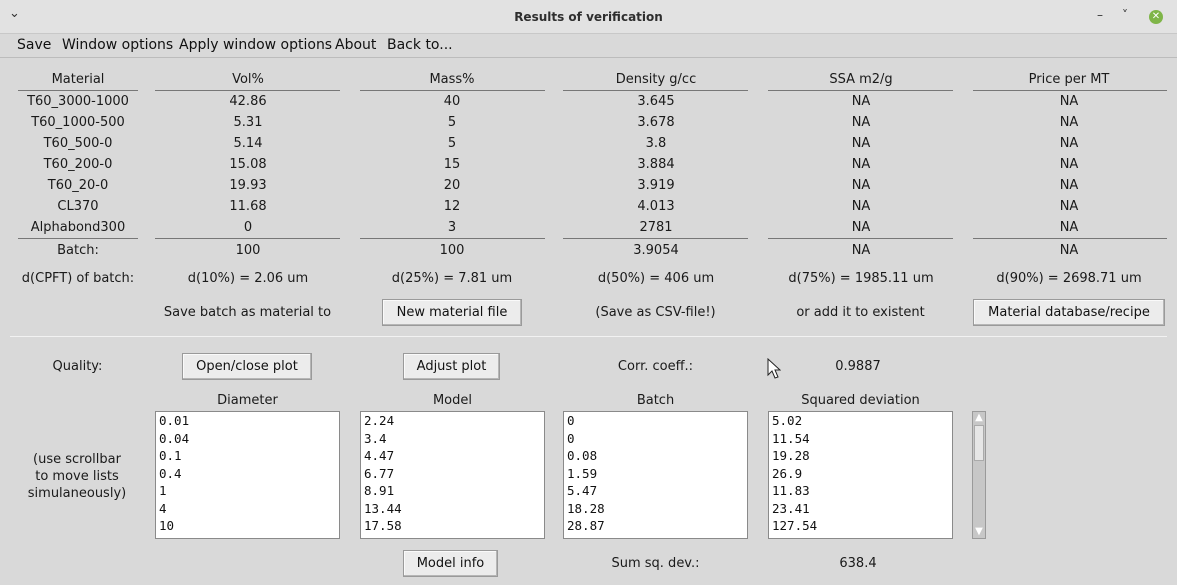  I want to click on scroll-down-icon: ▼, so click(979, 532).